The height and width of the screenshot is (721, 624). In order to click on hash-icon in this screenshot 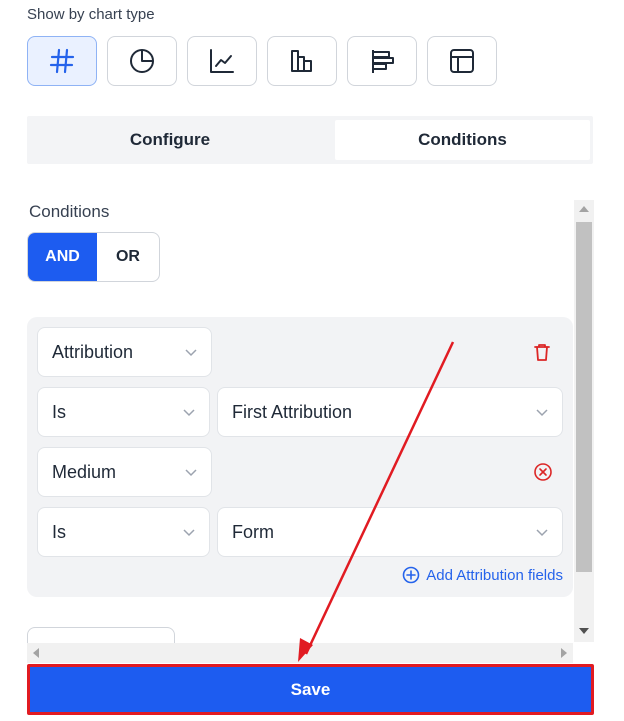, I will do `click(62, 61)`.